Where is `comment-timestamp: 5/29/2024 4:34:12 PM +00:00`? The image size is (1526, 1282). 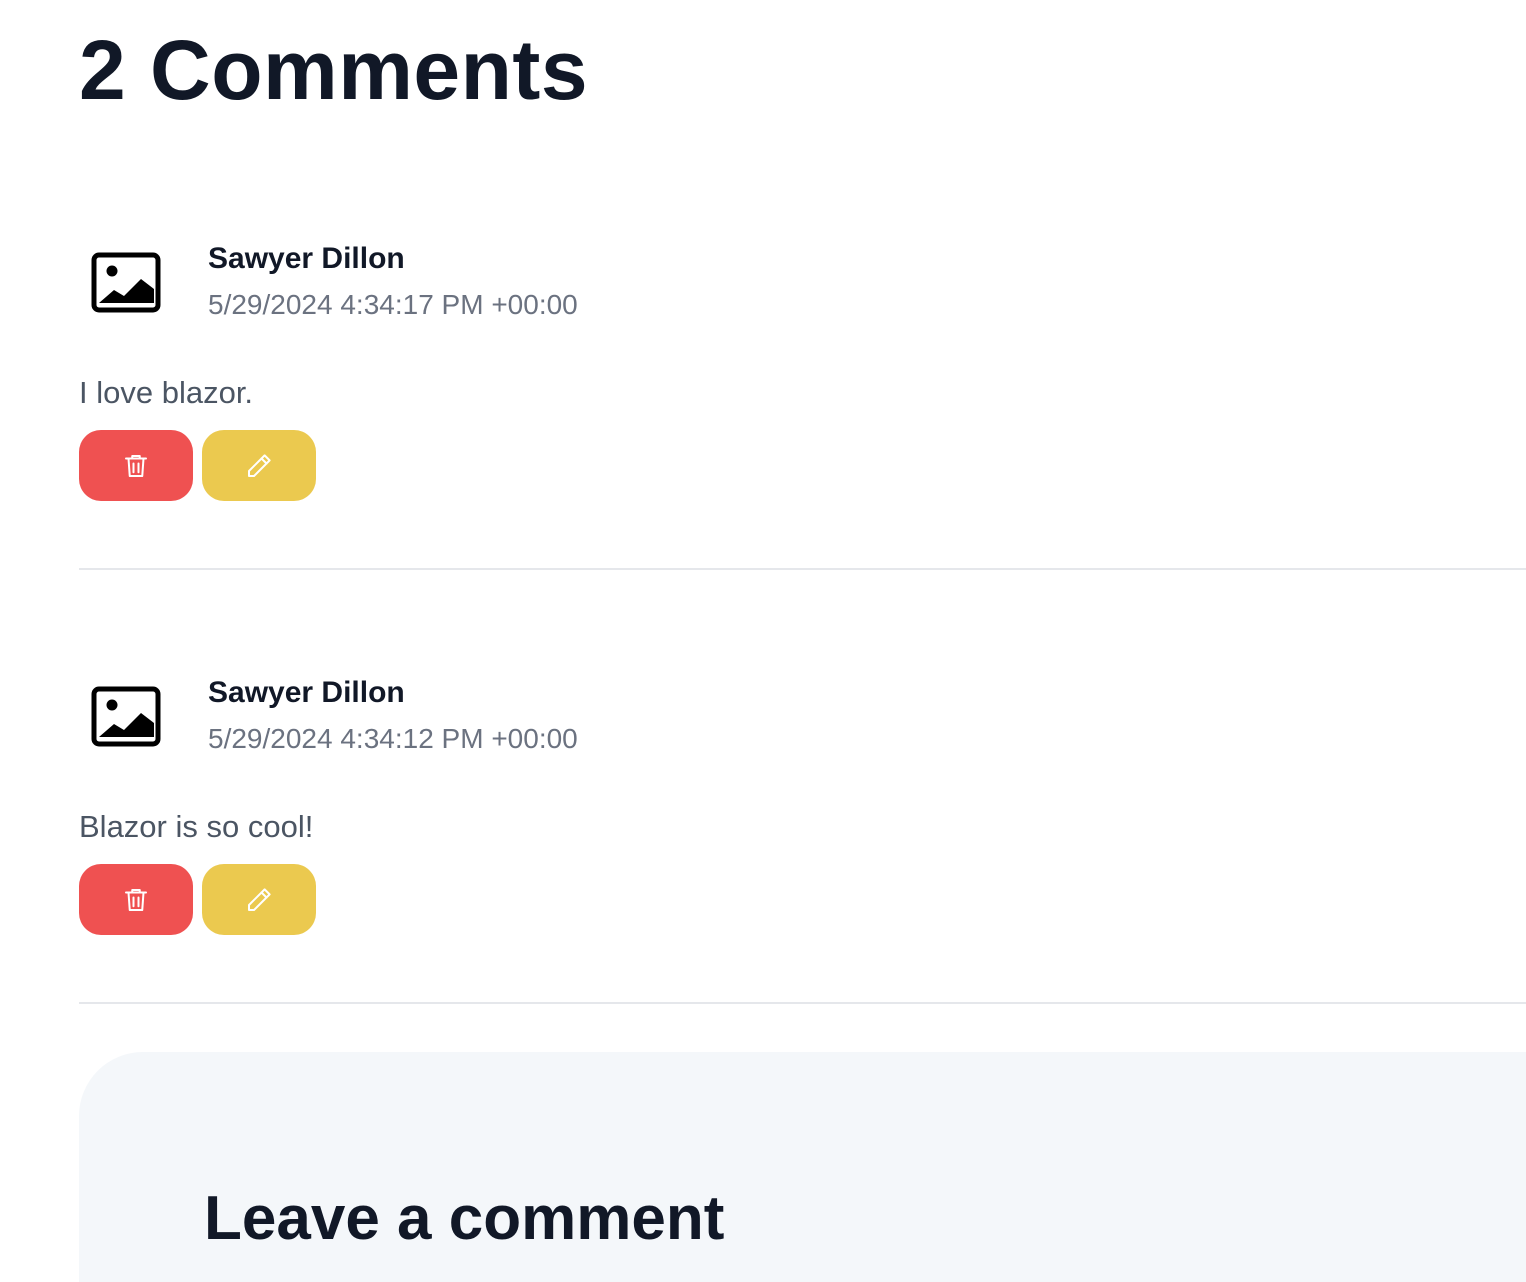 comment-timestamp: 5/29/2024 4:34:12 PM +00:00 is located at coordinates (393, 738).